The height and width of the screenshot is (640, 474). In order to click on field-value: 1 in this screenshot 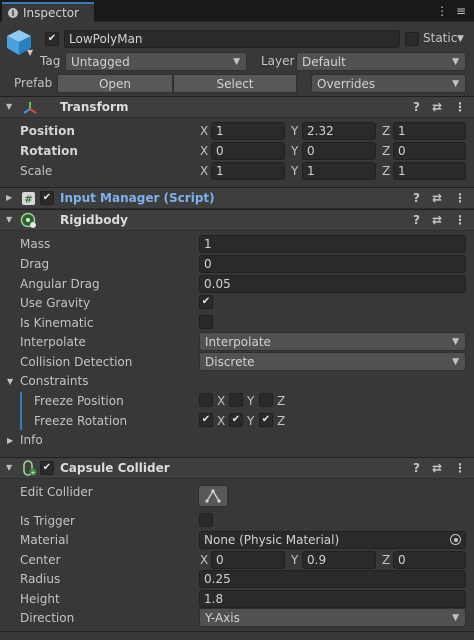, I will do `click(220, 131)`.